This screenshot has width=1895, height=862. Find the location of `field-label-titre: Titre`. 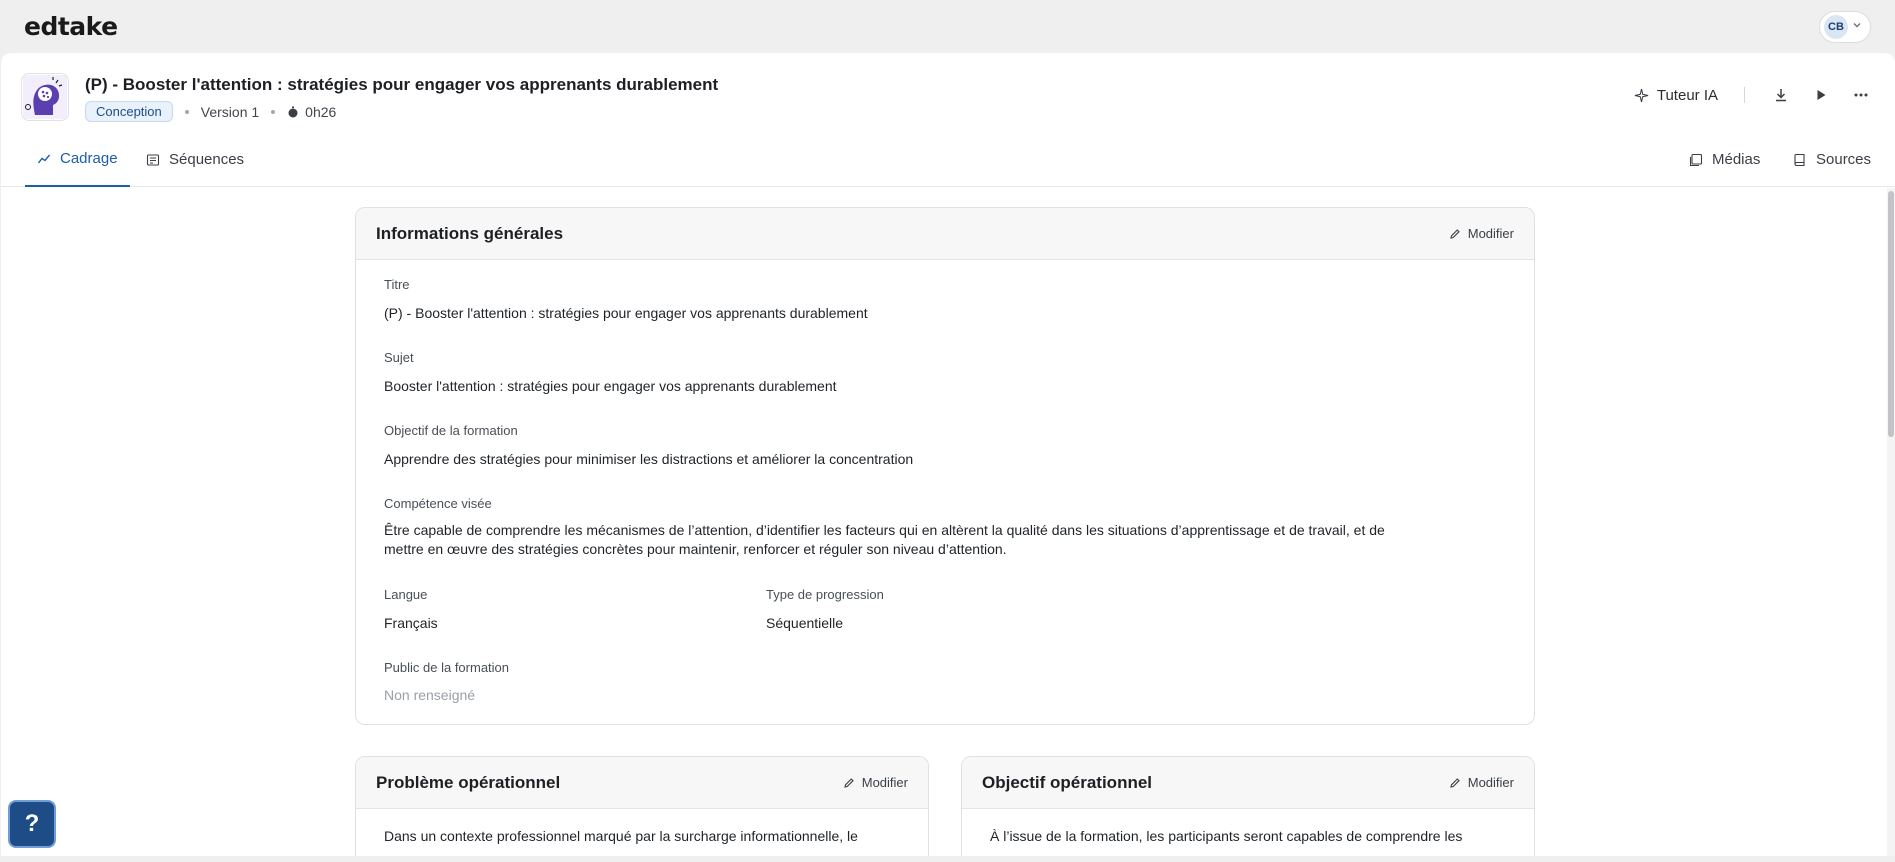

field-label-titre: Titre is located at coordinates (397, 284).